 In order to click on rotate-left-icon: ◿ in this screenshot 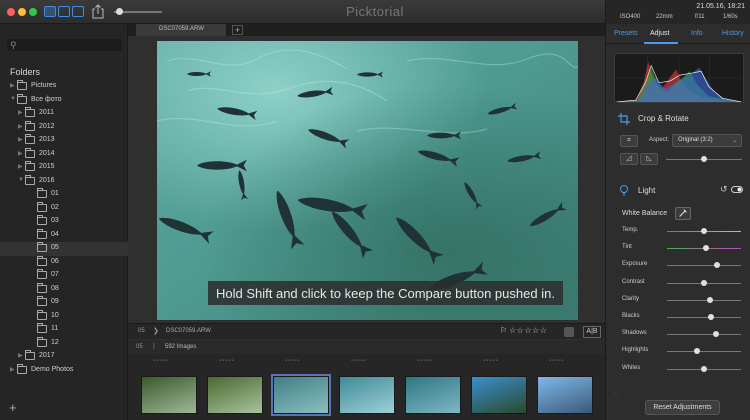, I will do `click(629, 159)`.